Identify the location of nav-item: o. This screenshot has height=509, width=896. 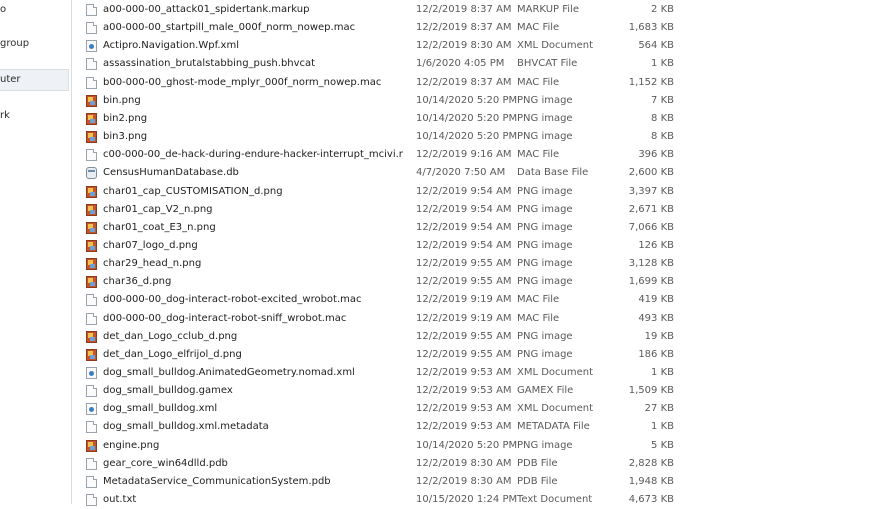
(35, 10).